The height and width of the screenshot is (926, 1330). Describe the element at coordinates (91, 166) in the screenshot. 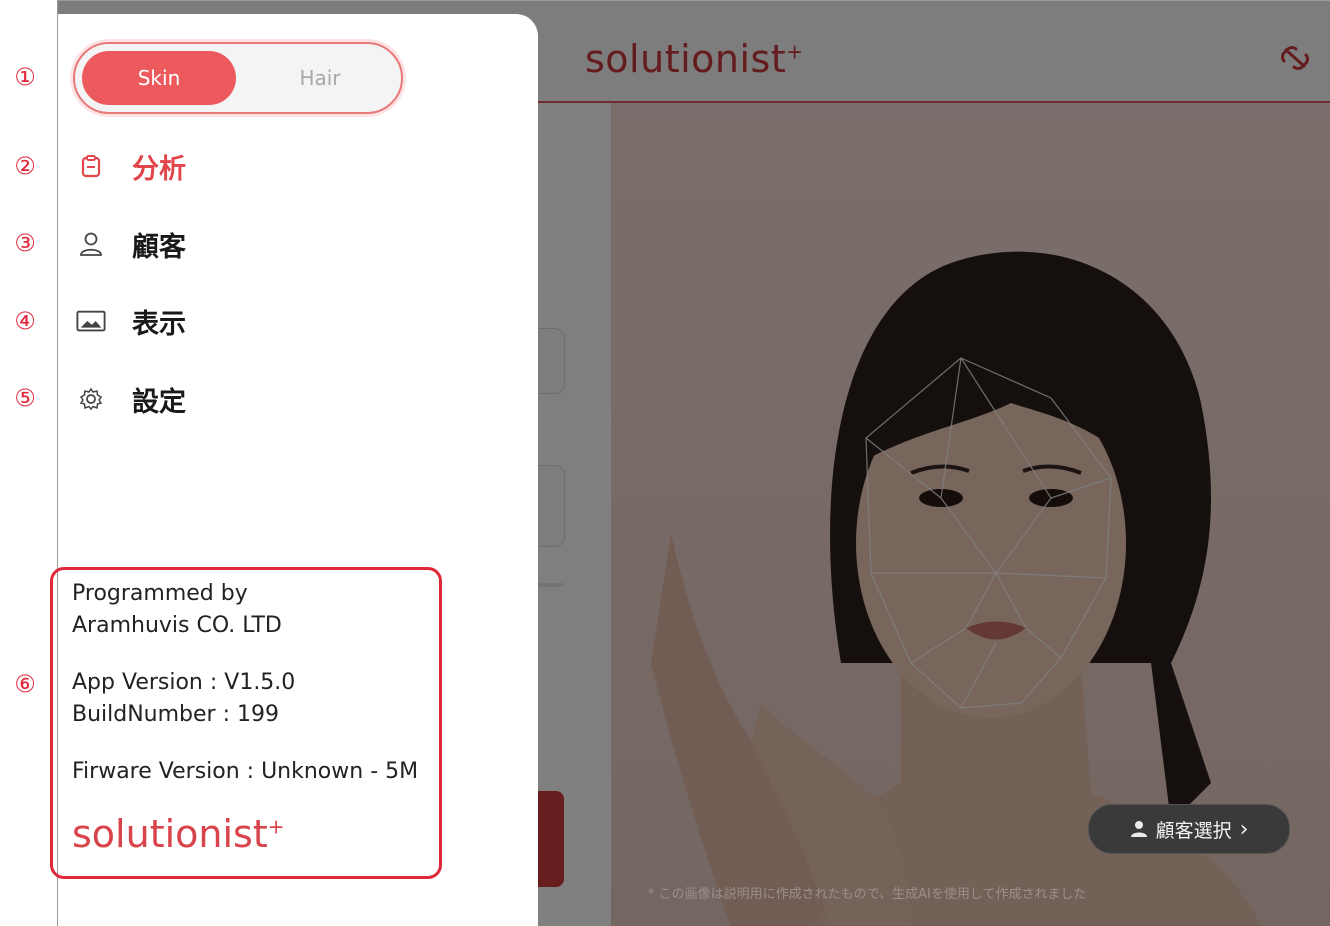

I see `clipboard-icon` at that location.